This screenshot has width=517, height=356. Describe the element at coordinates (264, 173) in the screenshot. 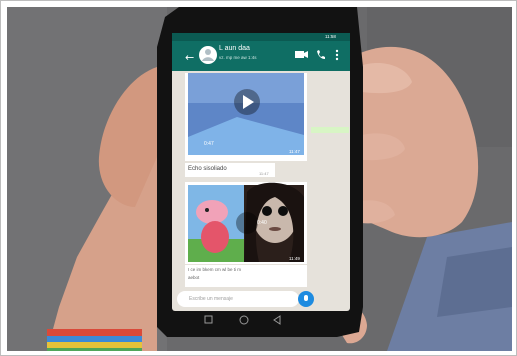

I see `message-time: 11:47` at that location.